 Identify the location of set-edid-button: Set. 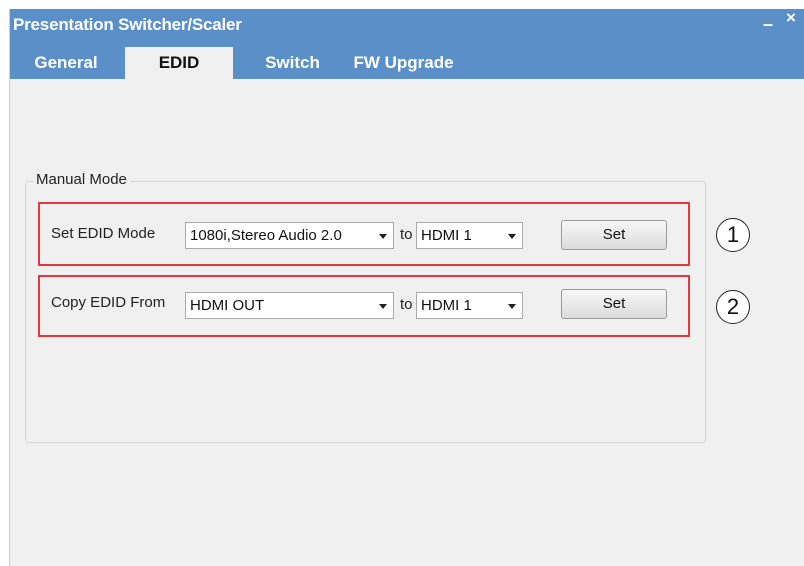
(614, 235).